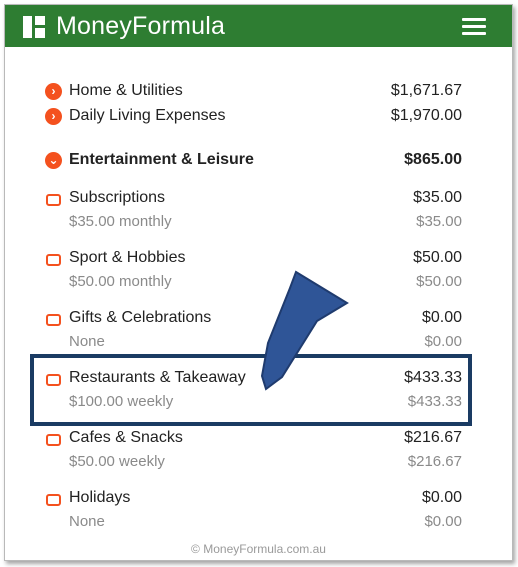 The width and height of the screenshot is (518, 567). I want to click on dashboard-logo-icon, so click(34, 27).